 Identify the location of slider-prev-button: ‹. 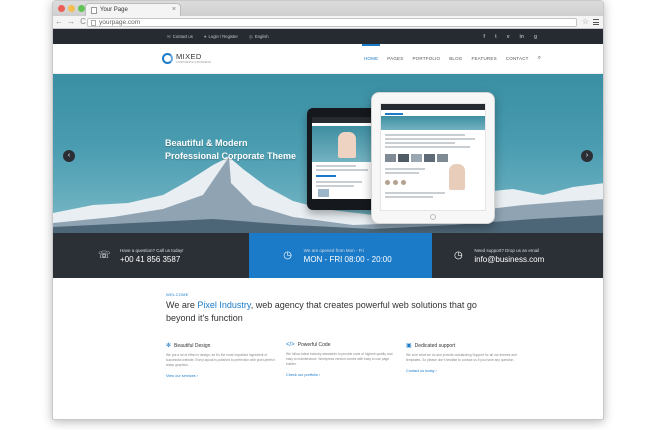
(69, 156).